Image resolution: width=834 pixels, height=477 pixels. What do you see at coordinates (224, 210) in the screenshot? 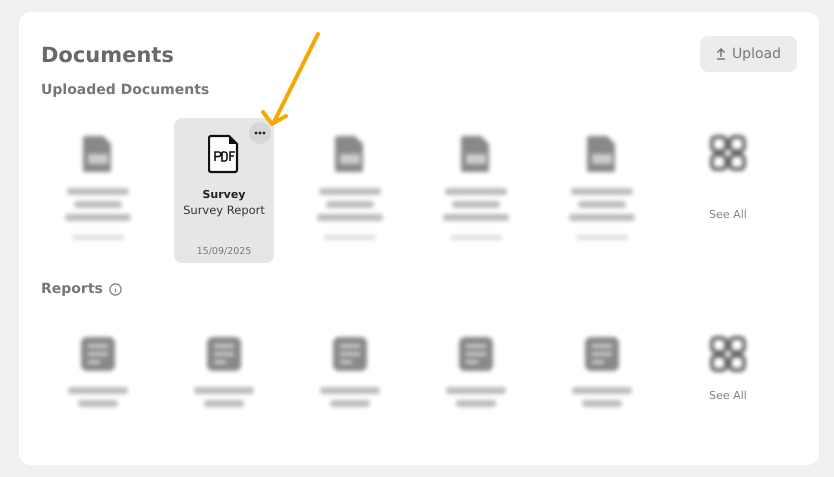
I see `document-name: Survey Report` at bounding box center [224, 210].